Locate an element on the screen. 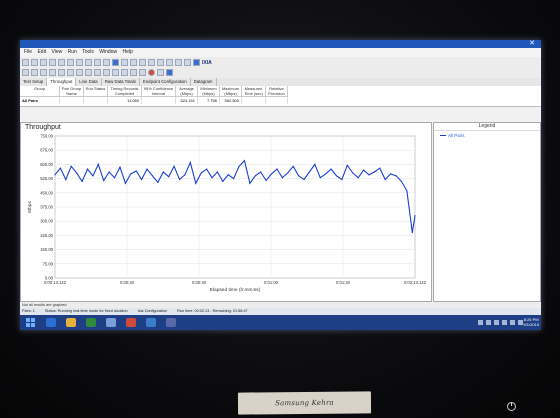 The height and width of the screenshot is (418, 560). stop-icon is located at coordinates (151, 72).